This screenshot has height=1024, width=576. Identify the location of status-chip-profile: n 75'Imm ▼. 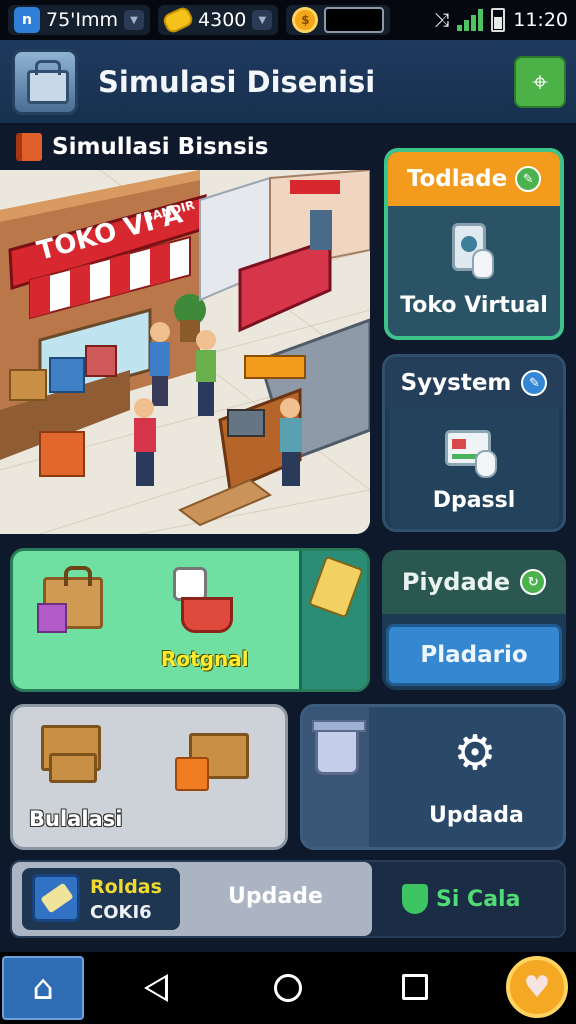
(79, 20).